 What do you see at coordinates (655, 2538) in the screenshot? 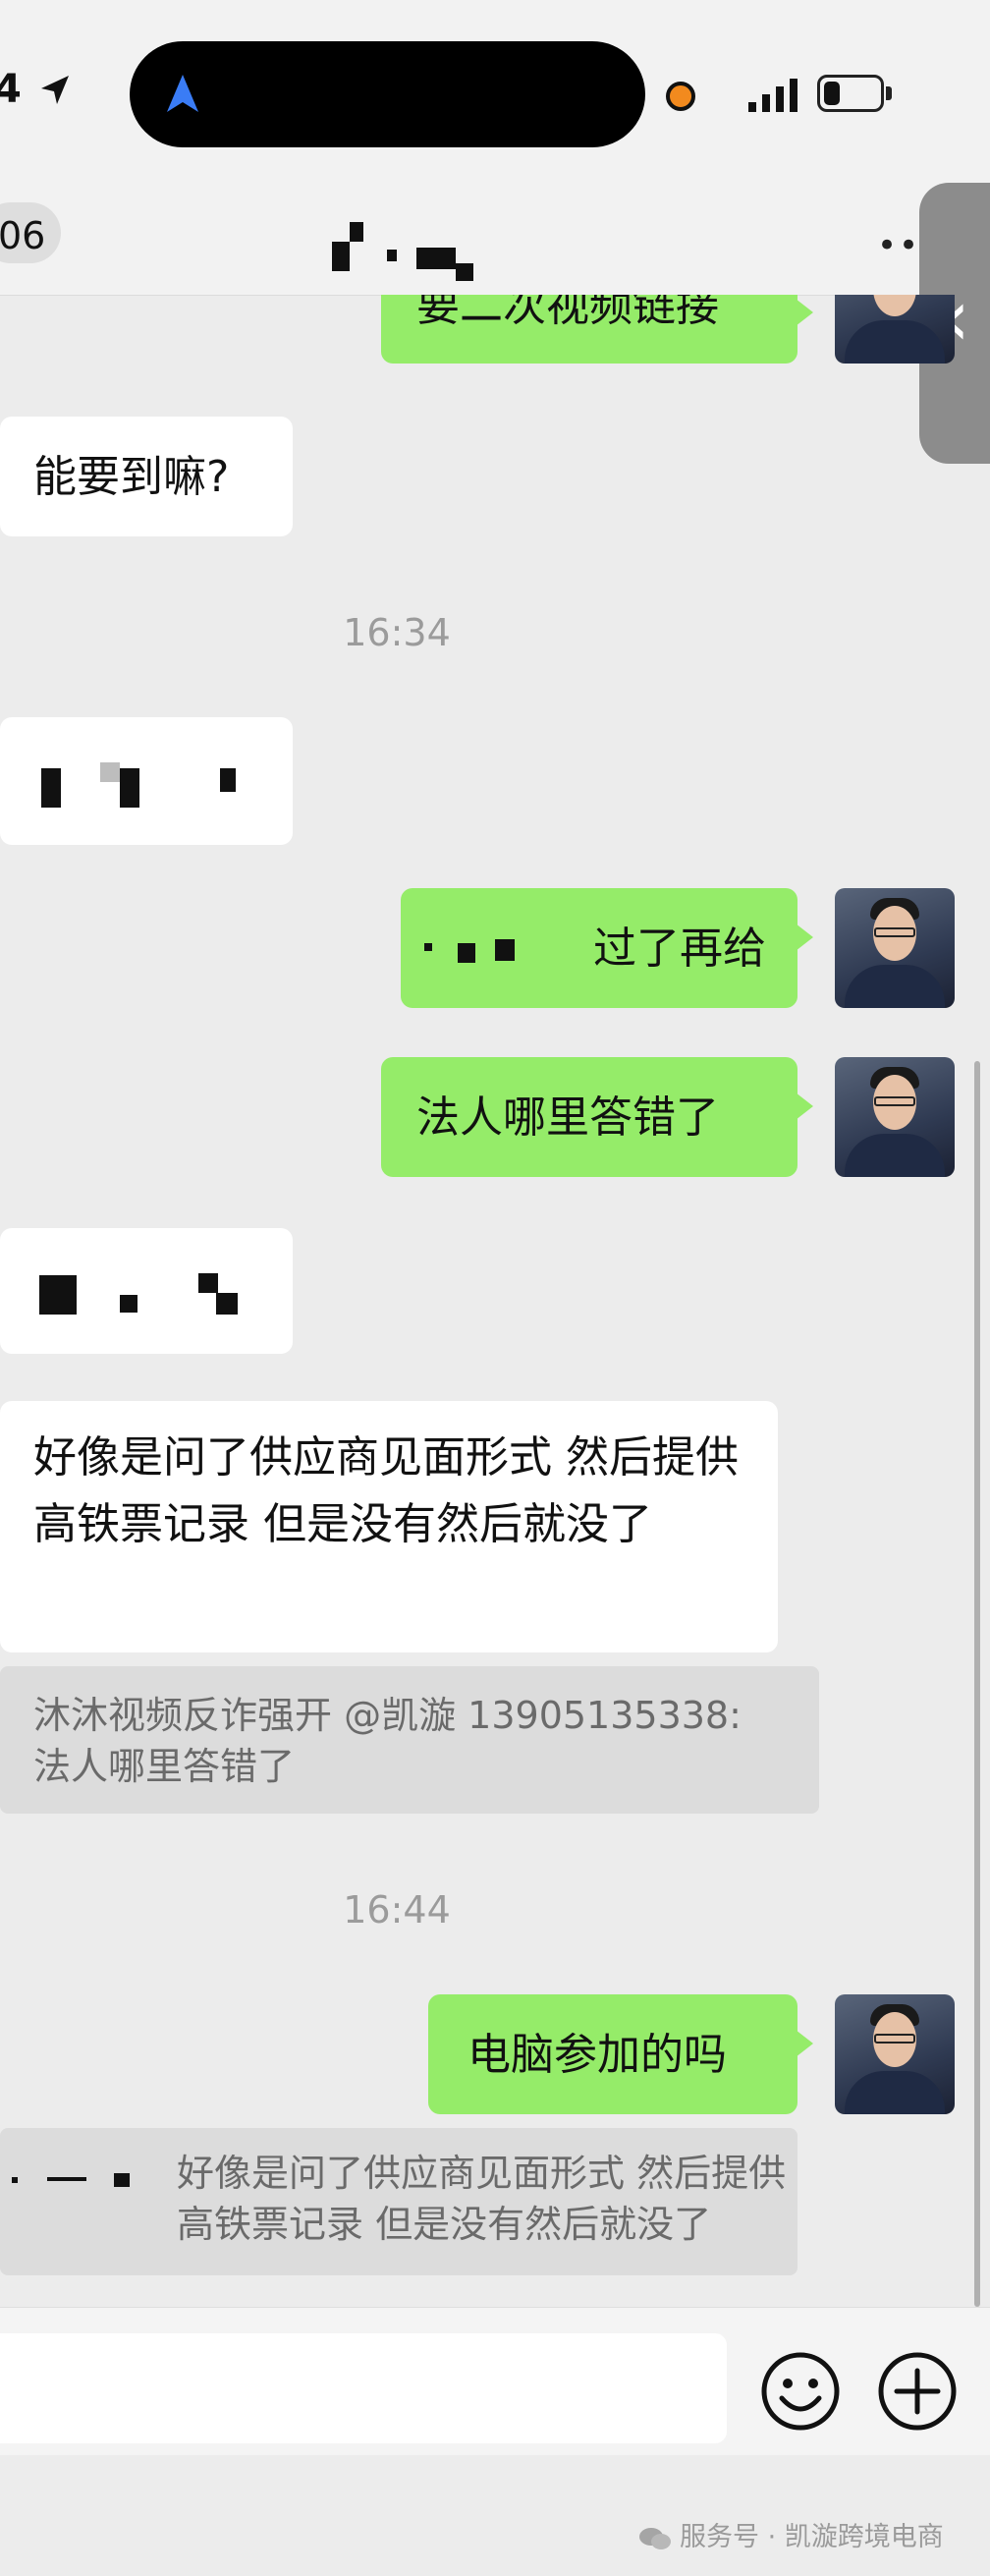
I see `wechat-icon` at bounding box center [655, 2538].